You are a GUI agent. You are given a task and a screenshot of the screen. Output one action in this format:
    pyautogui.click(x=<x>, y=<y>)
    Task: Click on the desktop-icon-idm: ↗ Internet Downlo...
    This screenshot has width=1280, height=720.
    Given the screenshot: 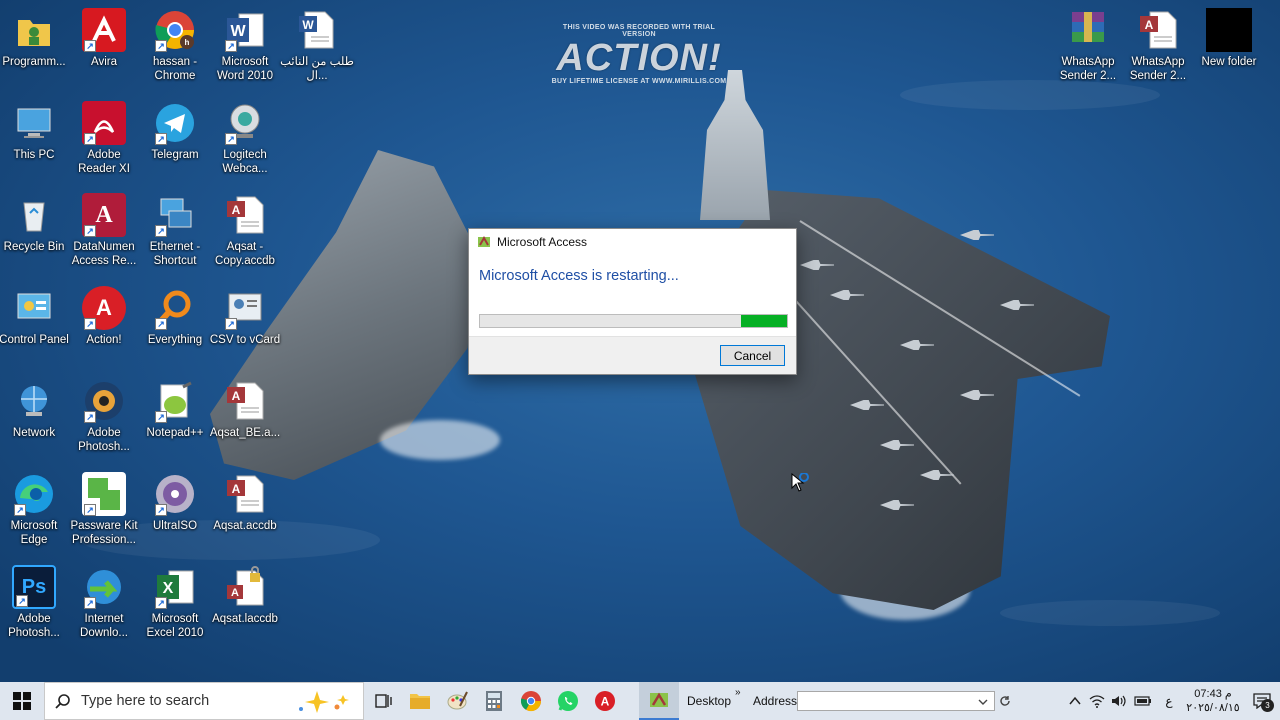 What is the action you would take?
    pyautogui.click(x=104, y=602)
    